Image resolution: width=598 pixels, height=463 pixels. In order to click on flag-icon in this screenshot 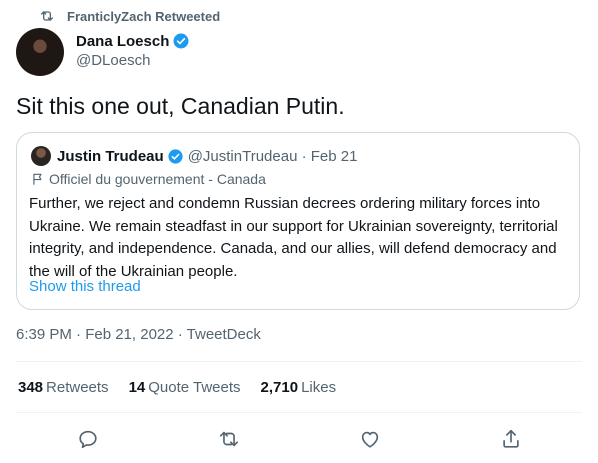, I will do `click(37, 179)`.